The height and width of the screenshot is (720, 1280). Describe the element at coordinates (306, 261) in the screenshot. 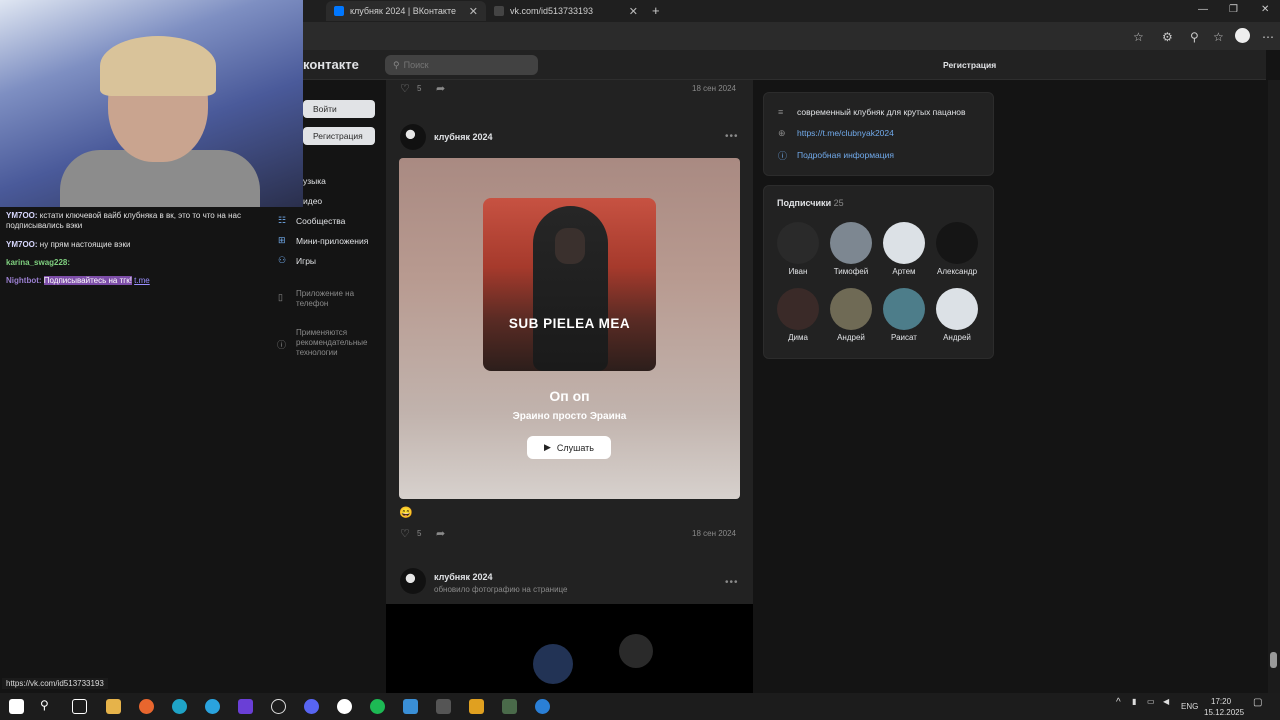

I see `menu-item-games: Игры` at that location.